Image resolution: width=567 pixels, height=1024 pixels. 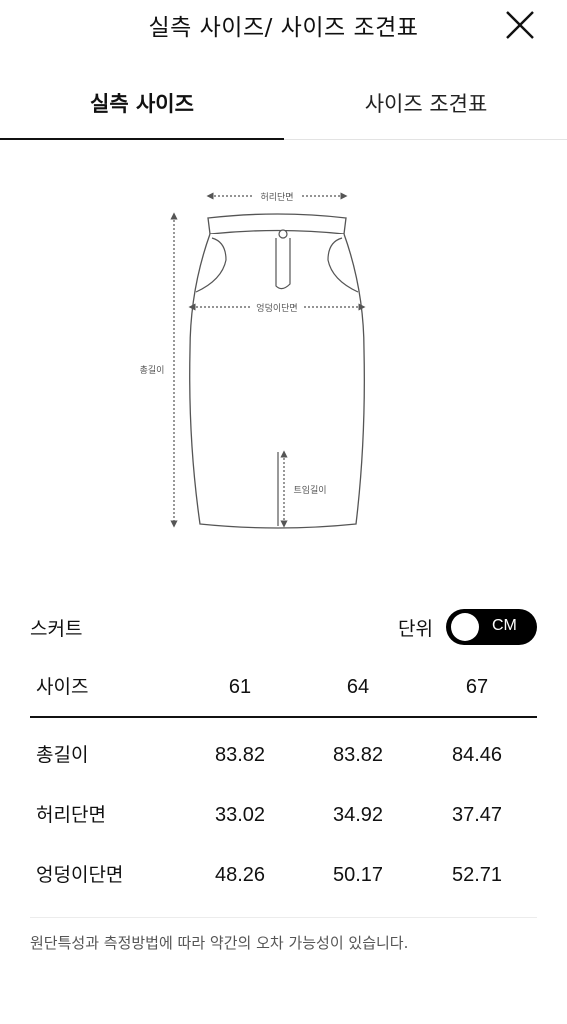 What do you see at coordinates (240, 815) in the screenshot?
I see `table-cell: 33.02` at bounding box center [240, 815].